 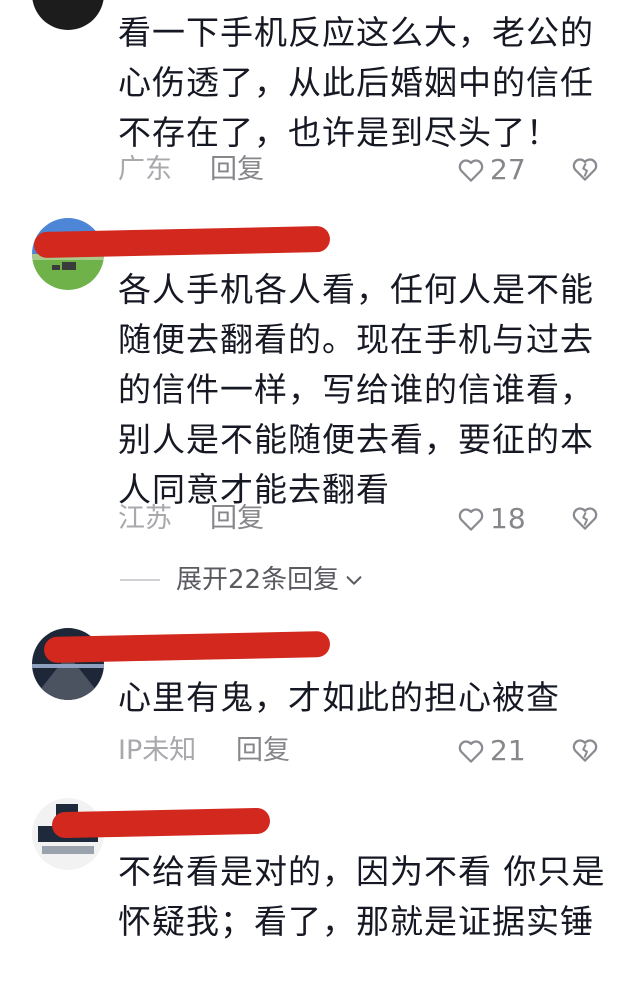 I want to click on comment-location: 广东, so click(x=145, y=169).